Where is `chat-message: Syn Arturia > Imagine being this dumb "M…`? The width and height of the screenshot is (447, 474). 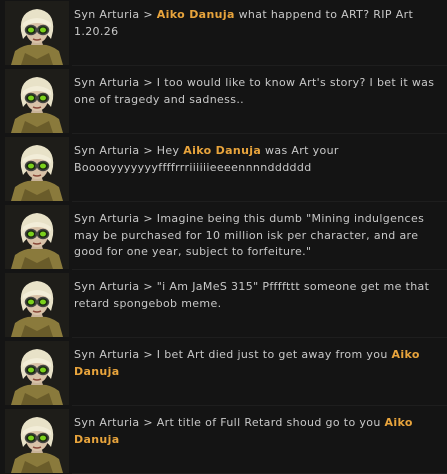
chat-message: Syn Arturia > Imagine being this dumb "M… is located at coordinates (223, 237).